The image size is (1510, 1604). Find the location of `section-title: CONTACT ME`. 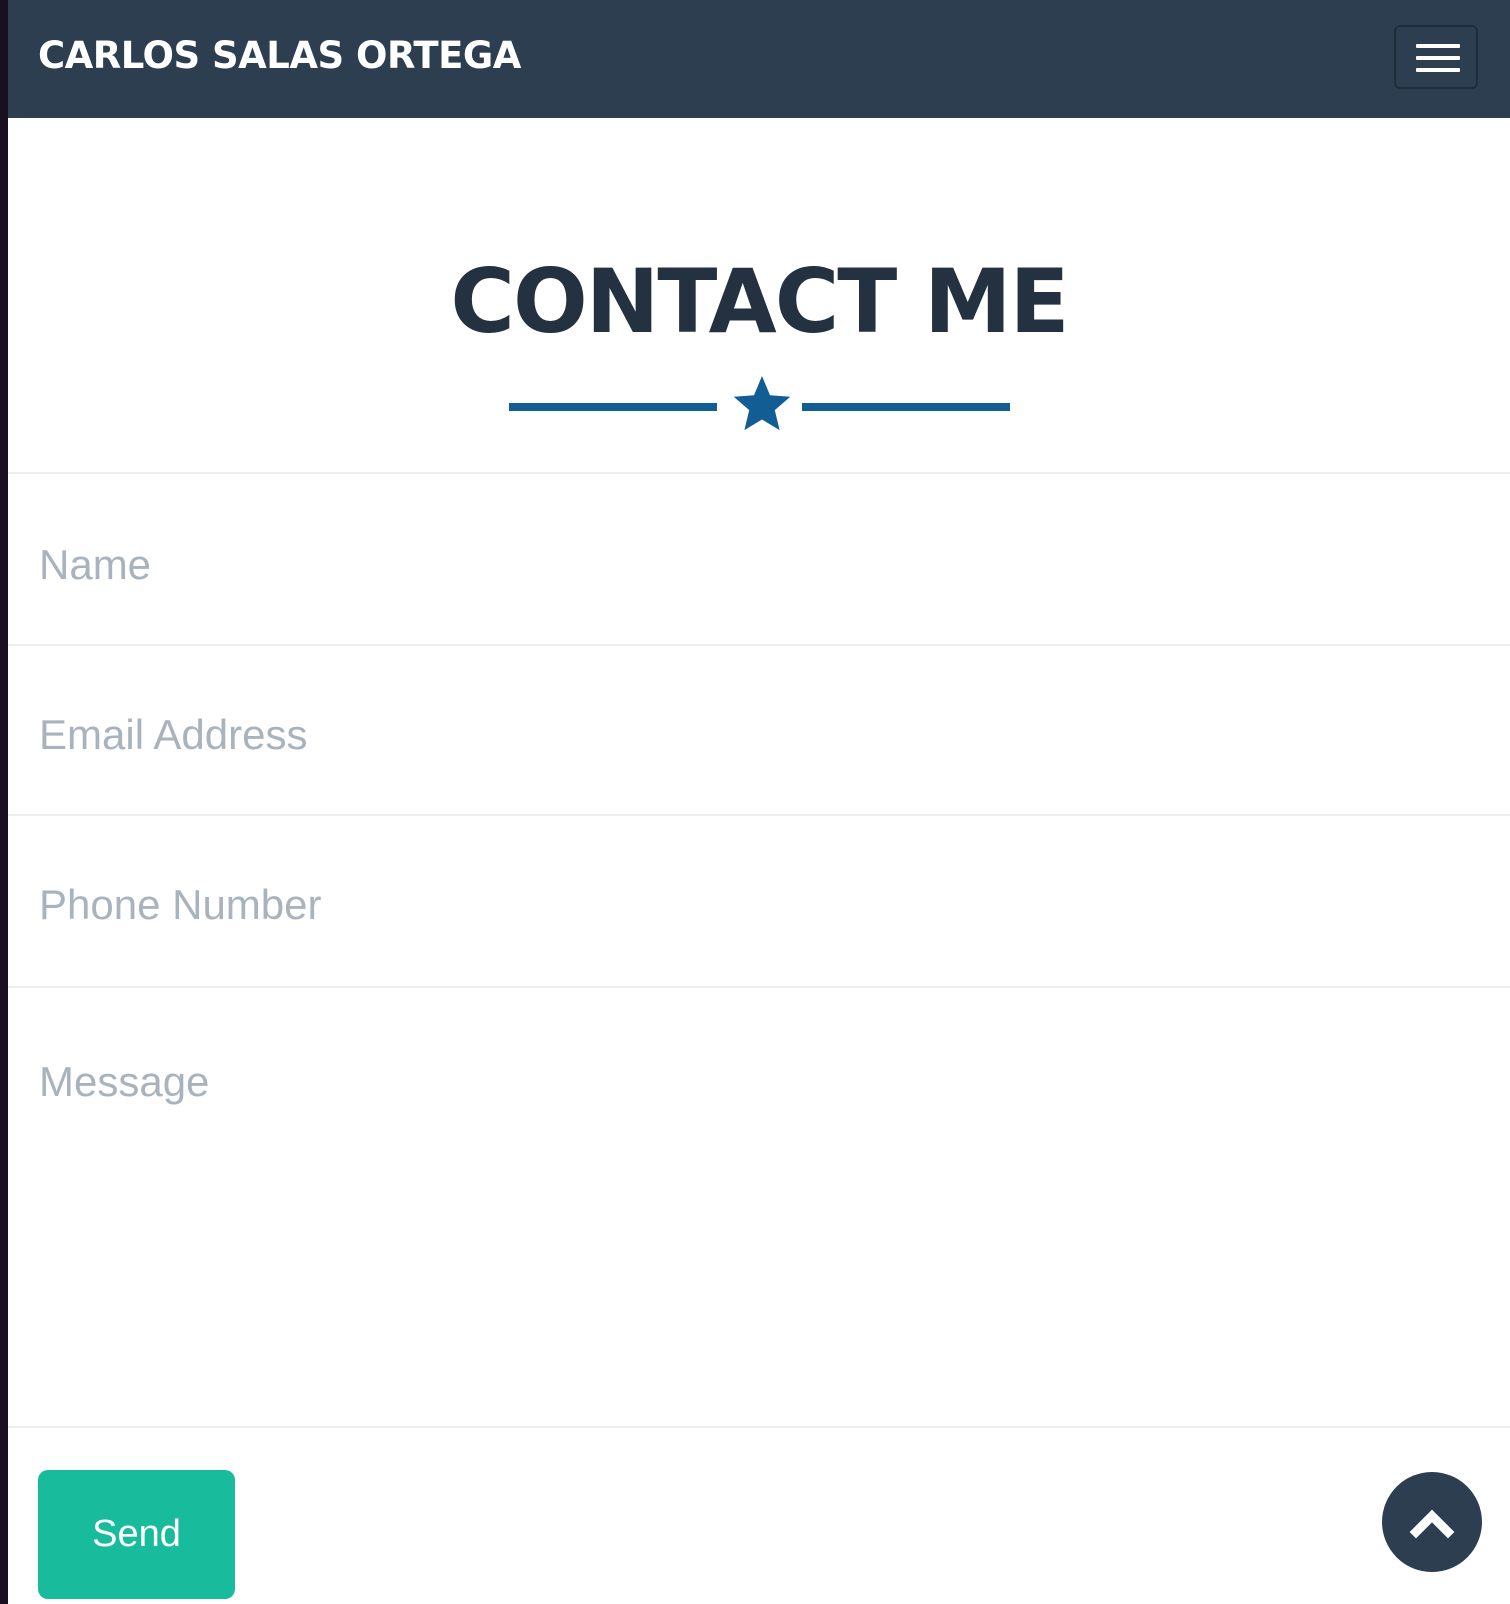

section-title: CONTACT ME is located at coordinates (759, 301).